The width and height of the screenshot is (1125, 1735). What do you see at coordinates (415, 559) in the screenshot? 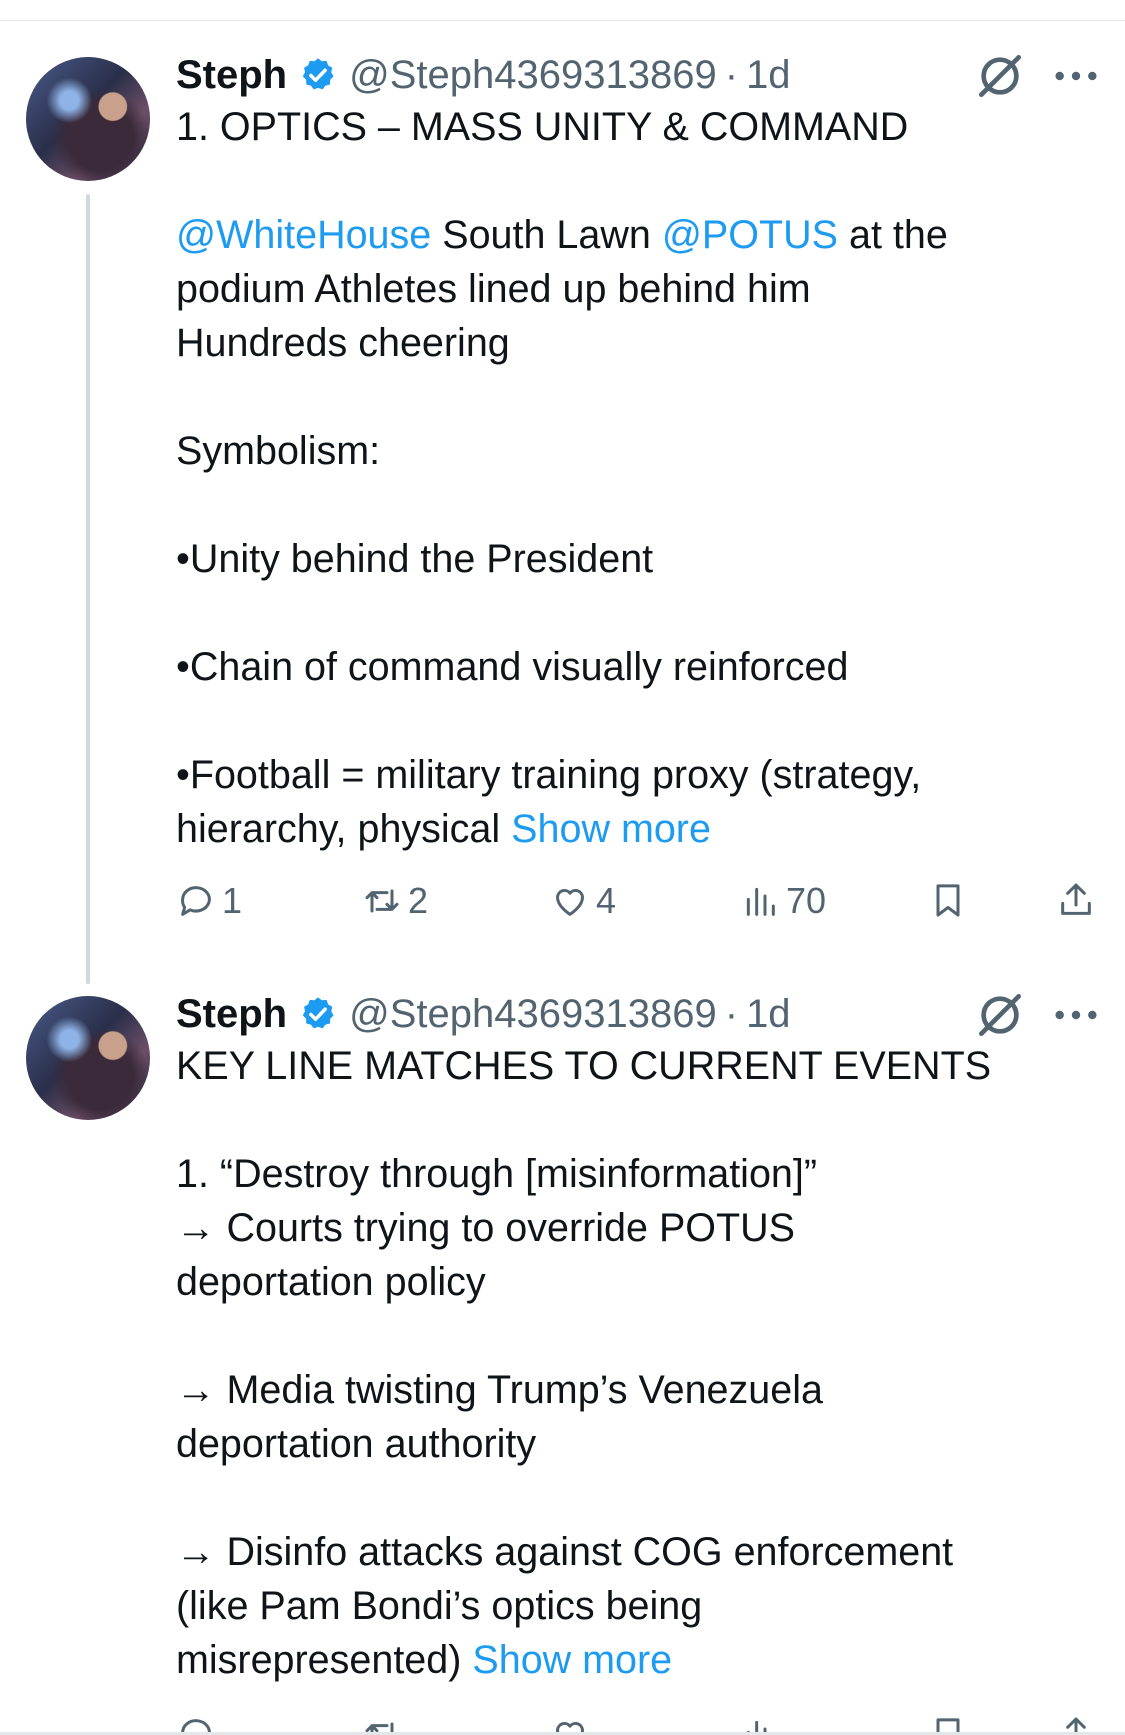
I see `text-line: •Unity behind the President` at bounding box center [415, 559].